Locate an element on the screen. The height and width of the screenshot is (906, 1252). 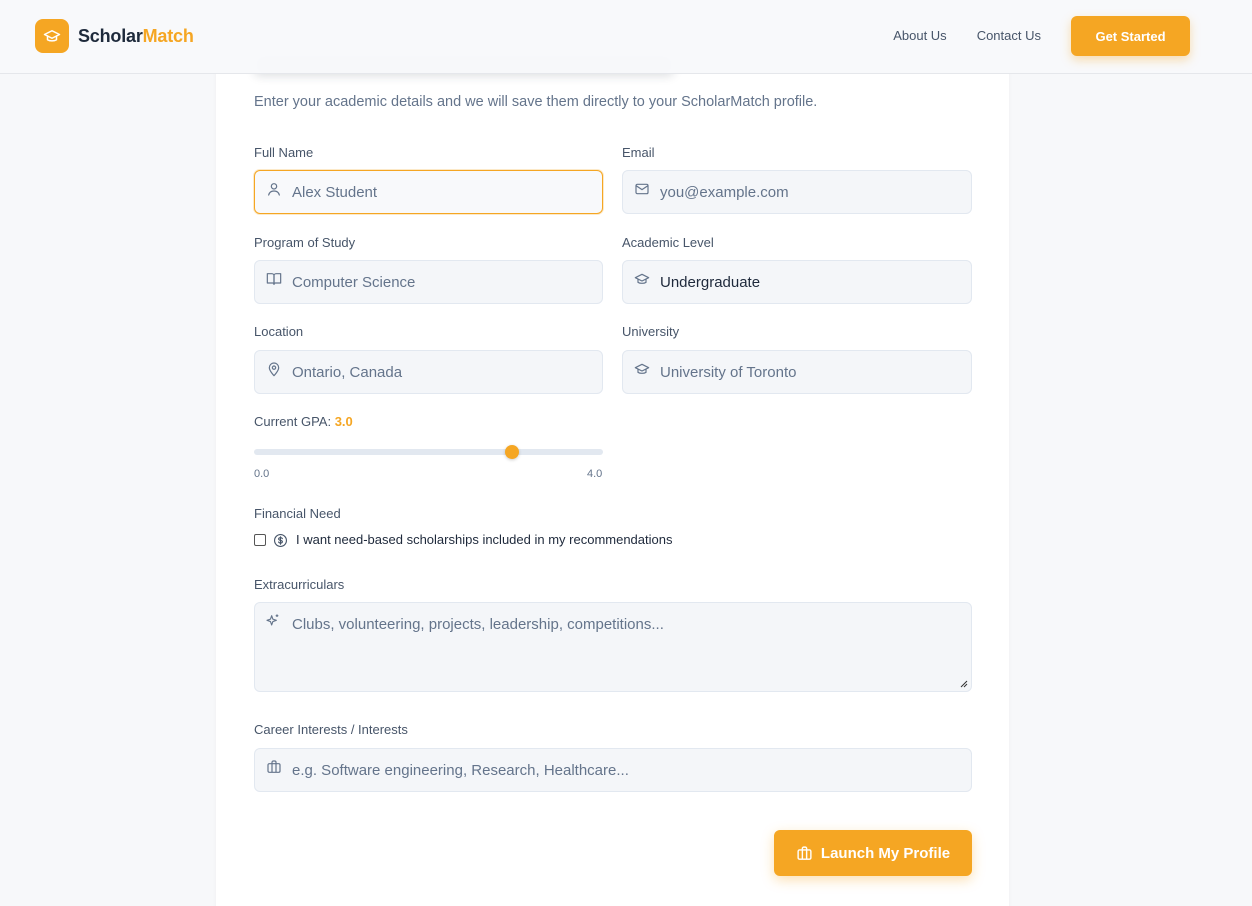
sparkles-icon is located at coordinates (272, 620).